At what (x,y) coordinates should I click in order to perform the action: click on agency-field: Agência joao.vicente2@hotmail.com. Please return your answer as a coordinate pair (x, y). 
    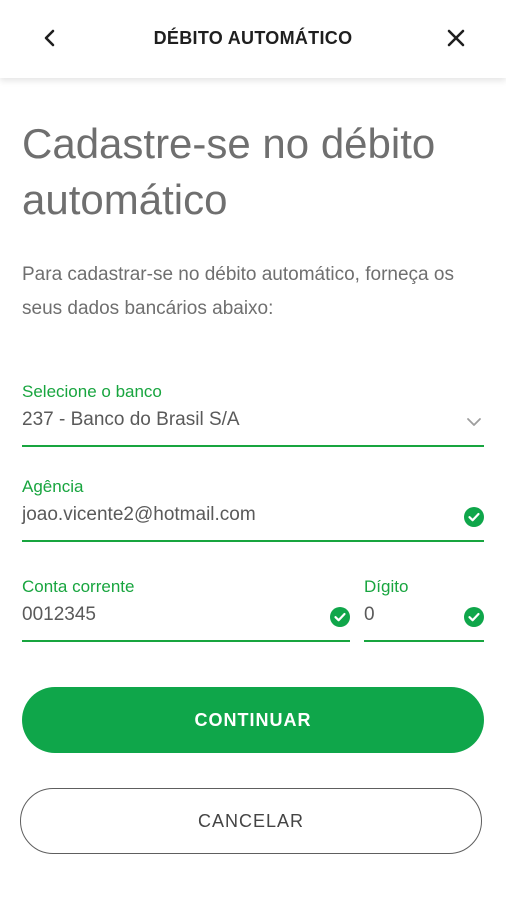
    Looking at the image, I should click on (253, 509).